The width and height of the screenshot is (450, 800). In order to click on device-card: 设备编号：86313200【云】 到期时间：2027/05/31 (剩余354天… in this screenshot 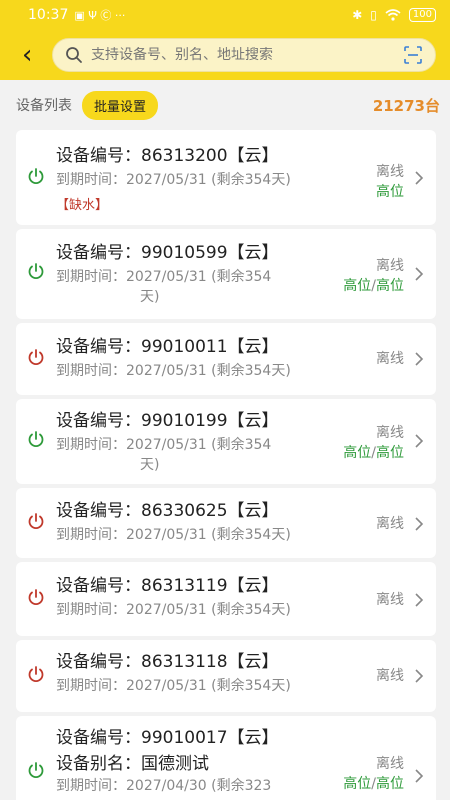, I will do `click(226, 177)`.